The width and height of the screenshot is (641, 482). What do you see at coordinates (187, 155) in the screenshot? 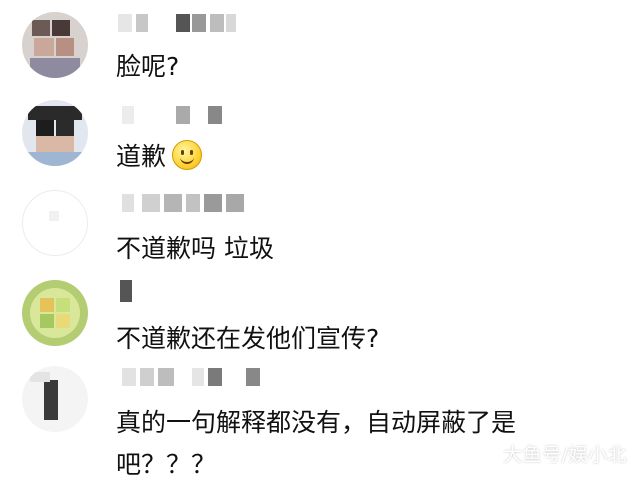
I see `smile-emoji-icon` at bounding box center [187, 155].